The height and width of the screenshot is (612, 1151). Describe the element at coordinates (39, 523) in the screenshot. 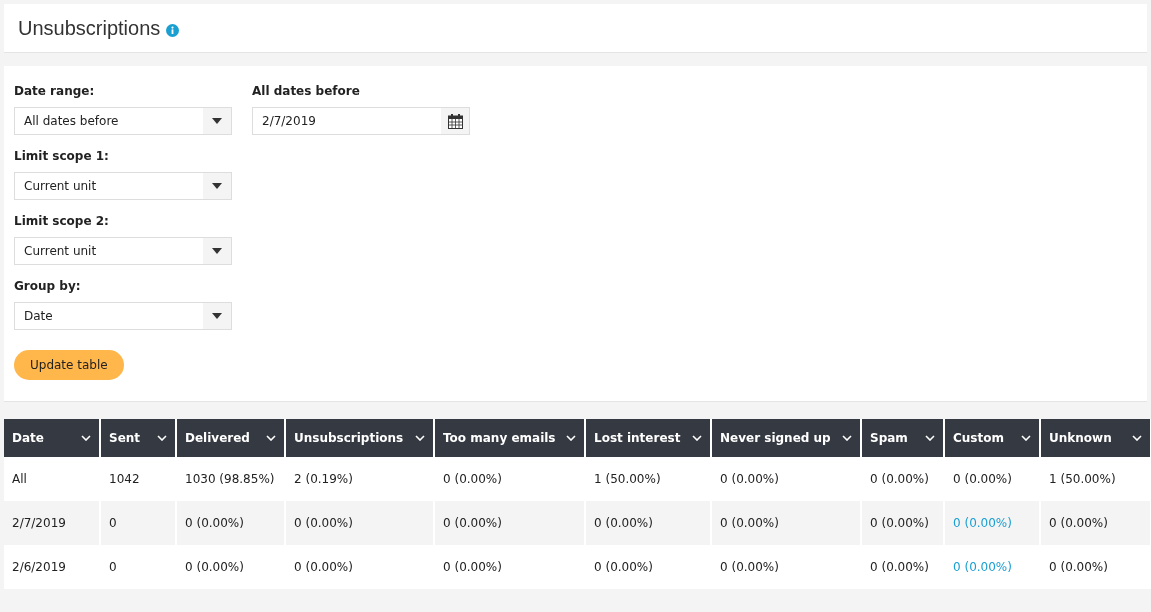

I see `table-cell: 2/7/2019` at that location.